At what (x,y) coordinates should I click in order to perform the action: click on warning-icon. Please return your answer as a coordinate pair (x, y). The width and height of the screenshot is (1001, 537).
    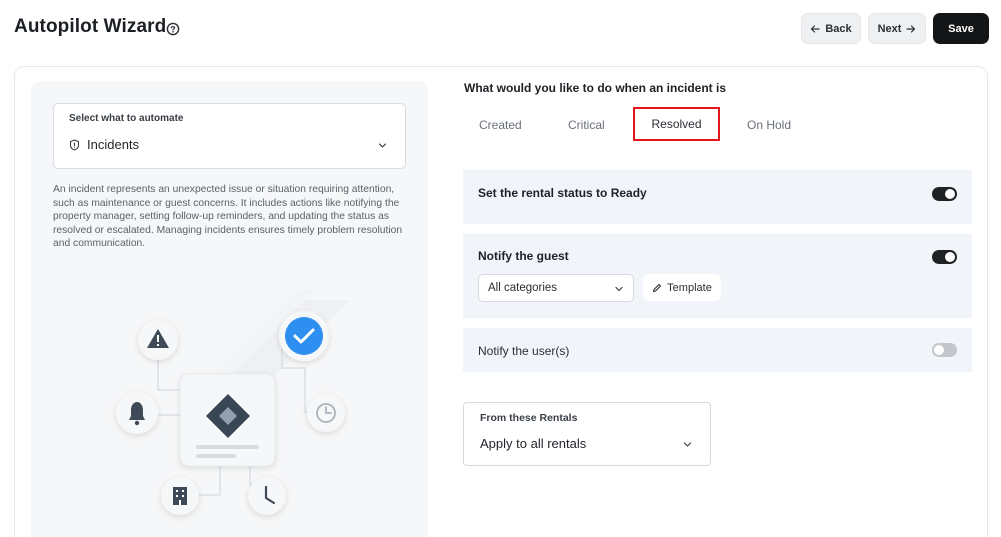
    Looking at the image, I should click on (158, 340).